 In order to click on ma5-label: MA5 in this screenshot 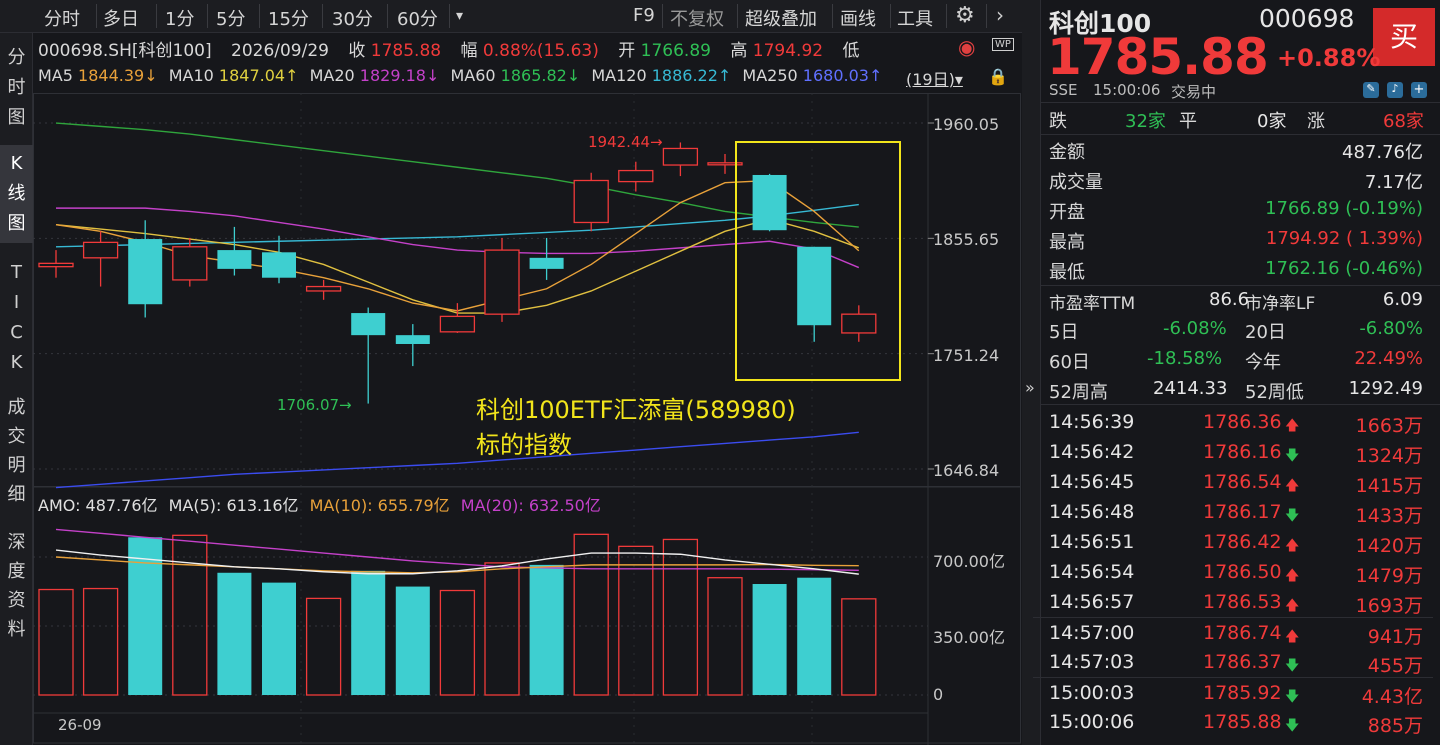, I will do `click(55, 75)`.